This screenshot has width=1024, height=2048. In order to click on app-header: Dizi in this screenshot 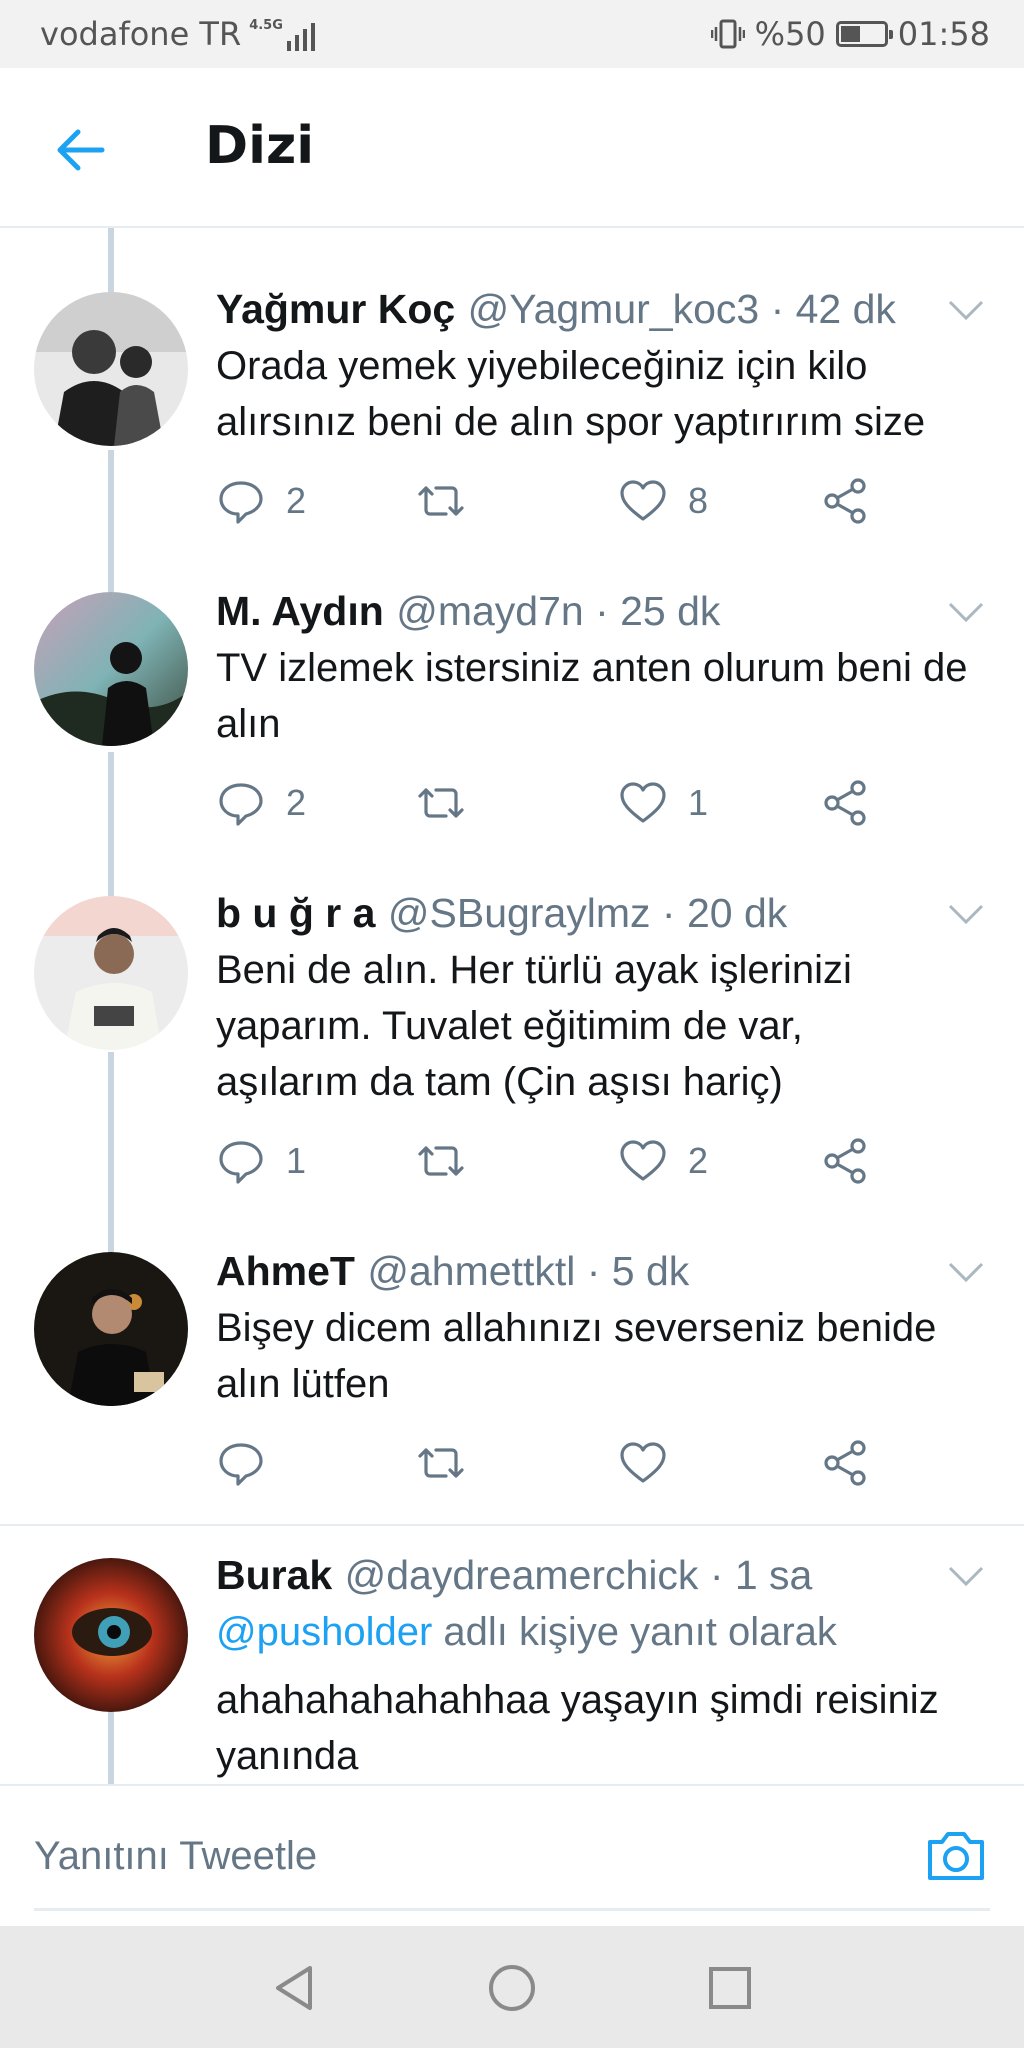, I will do `click(512, 148)`.